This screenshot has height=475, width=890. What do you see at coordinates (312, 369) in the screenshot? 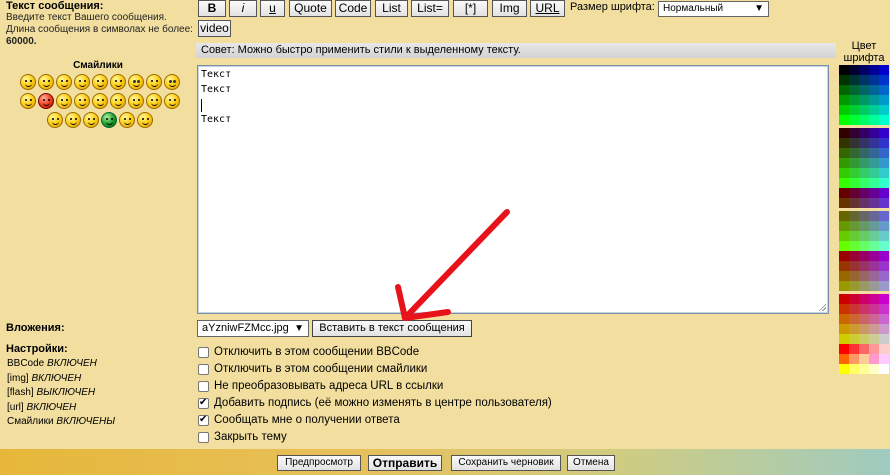
I see `option-disable-smilies: Отключить в этом сообщении смайлики` at bounding box center [312, 369].